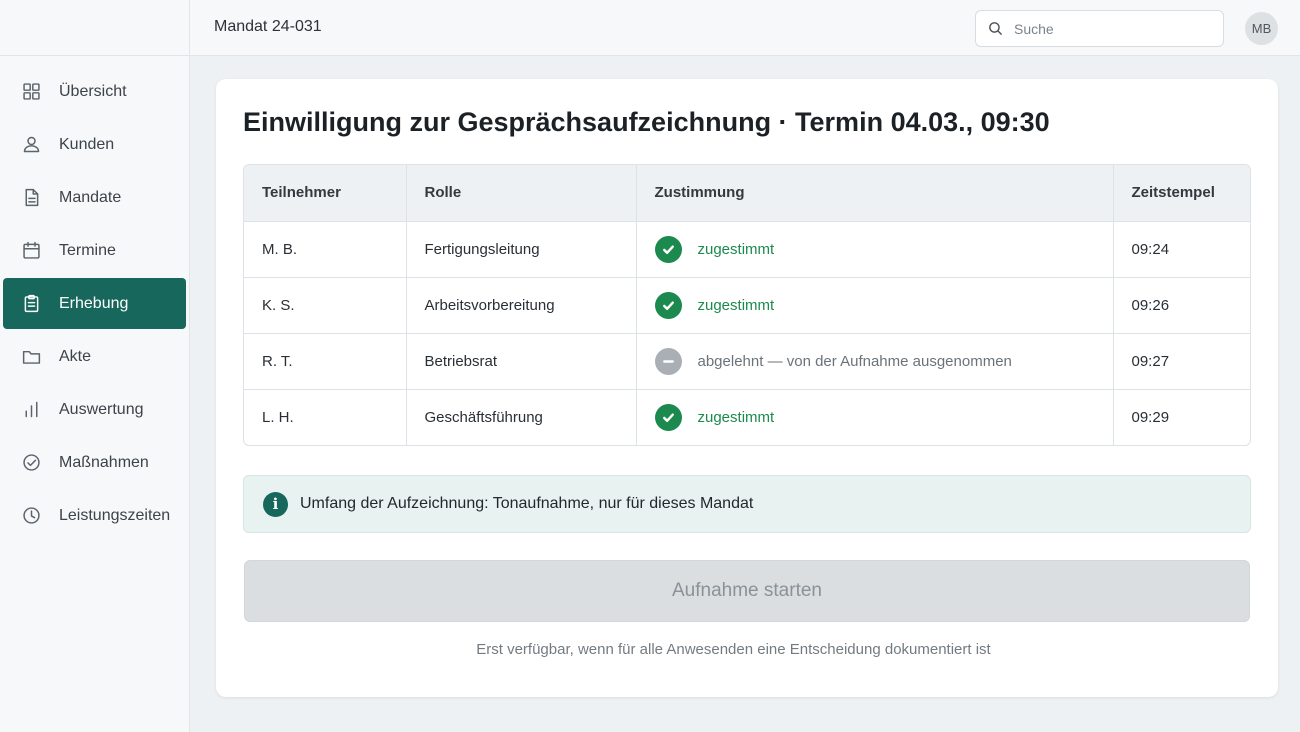 Image resolution: width=1300 pixels, height=732 pixels. What do you see at coordinates (747, 591) in the screenshot?
I see `start-recording-button: Aufnahme starten` at bounding box center [747, 591].